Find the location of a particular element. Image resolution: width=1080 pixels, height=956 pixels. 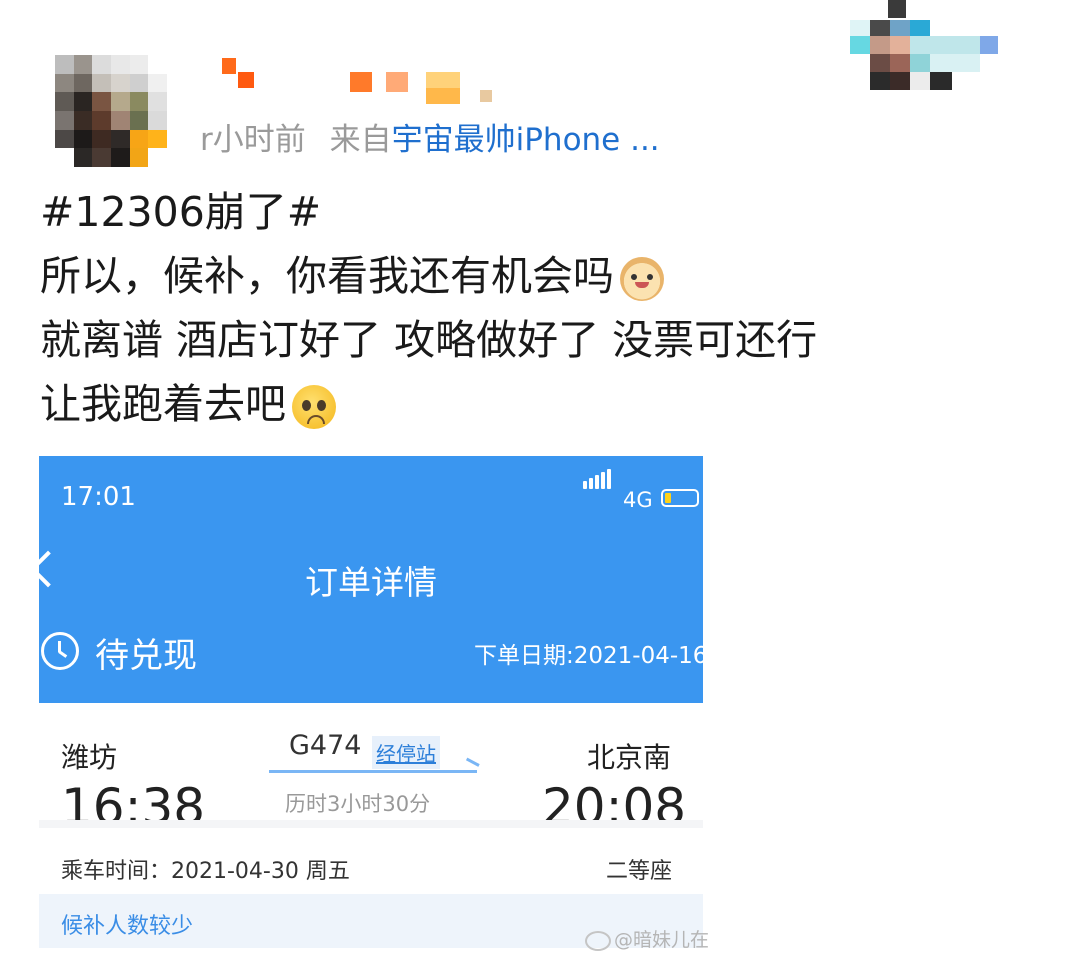

trip-duration: 历时3小时30分 is located at coordinates (358, 804).